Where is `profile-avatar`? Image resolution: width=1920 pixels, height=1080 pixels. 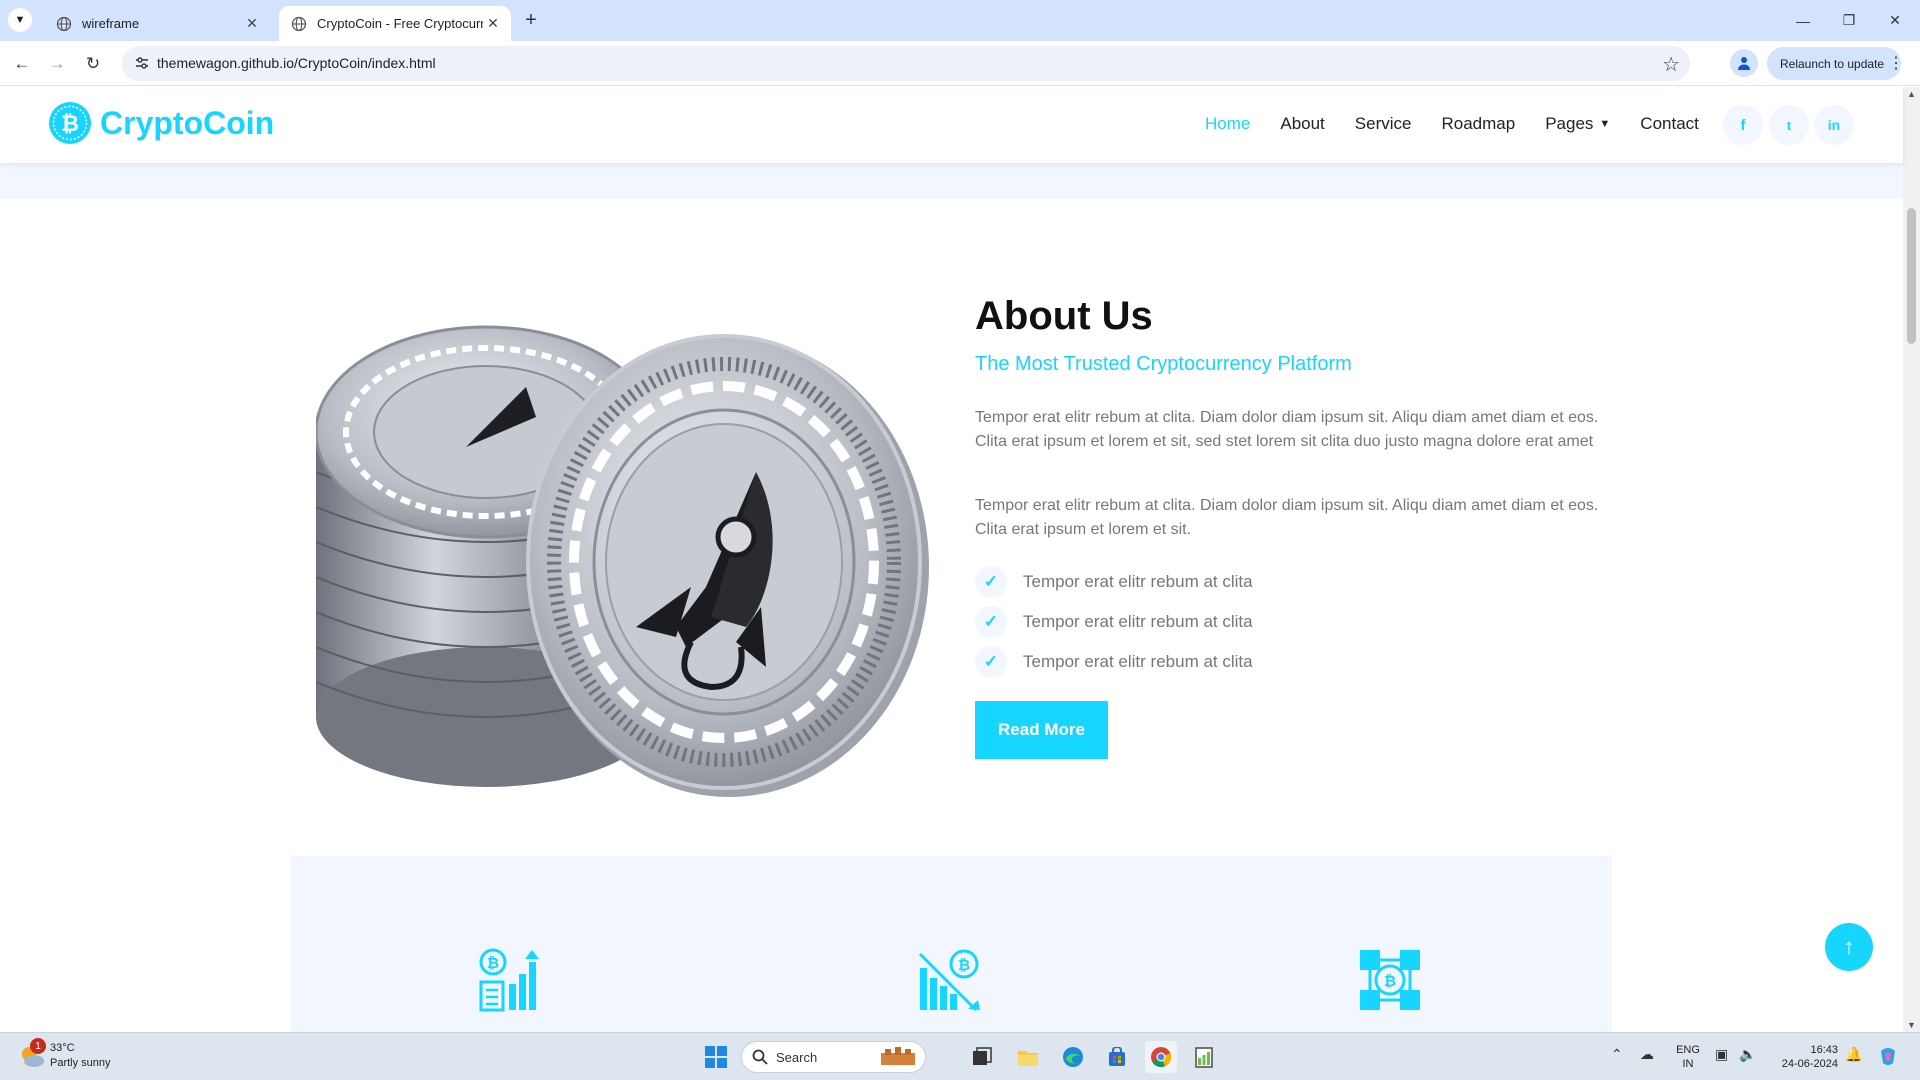
profile-avatar is located at coordinates (1744, 63).